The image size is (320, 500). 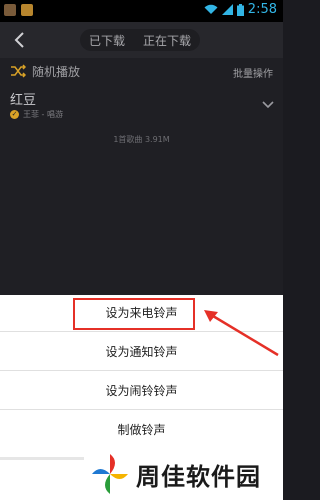 I want to click on battery-icon, so click(x=240, y=9).